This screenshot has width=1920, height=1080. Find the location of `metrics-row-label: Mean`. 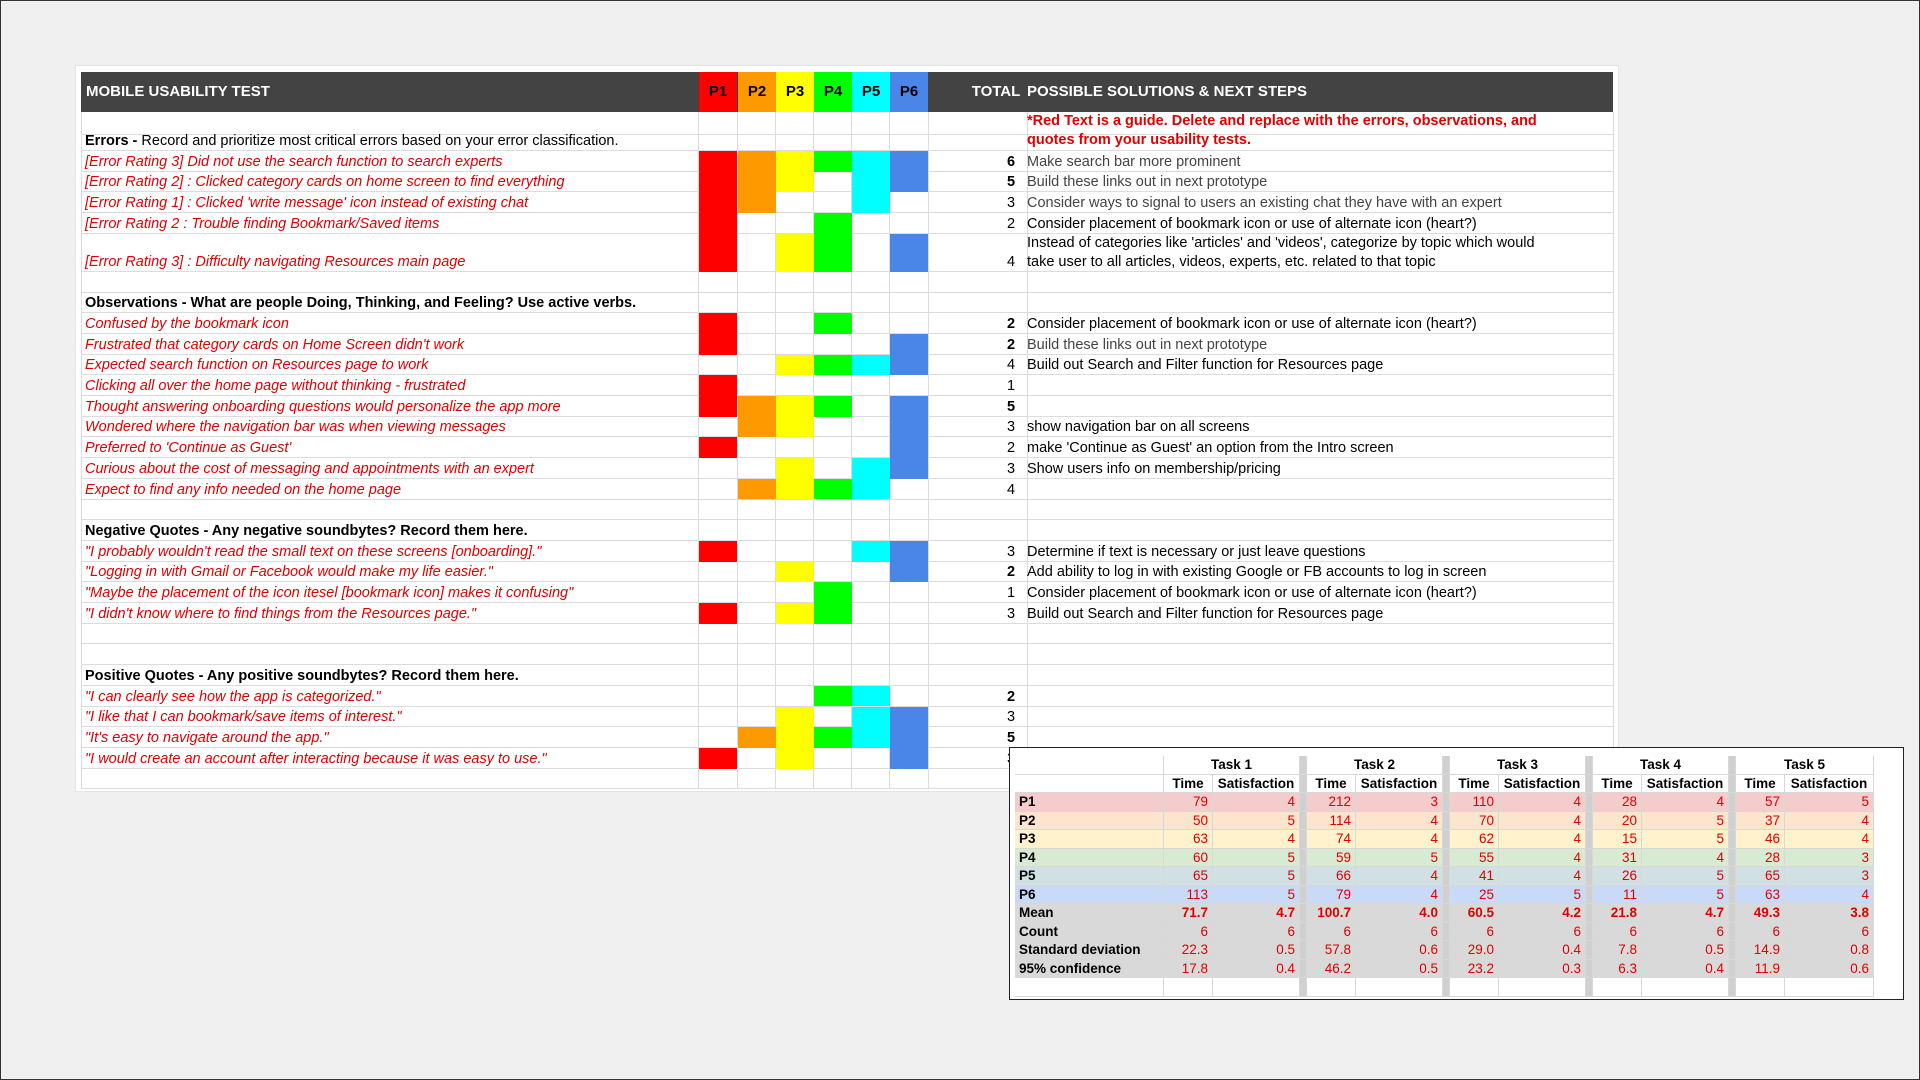

metrics-row-label: Mean is located at coordinates (1089, 913).